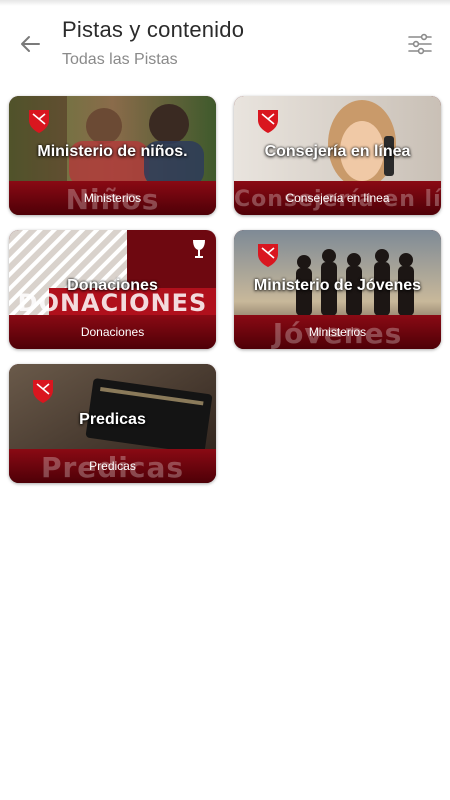  What do you see at coordinates (112, 151) in the screenshot?
I see `card-title: Ministerio de niños.` at bounding box center [112, 151].